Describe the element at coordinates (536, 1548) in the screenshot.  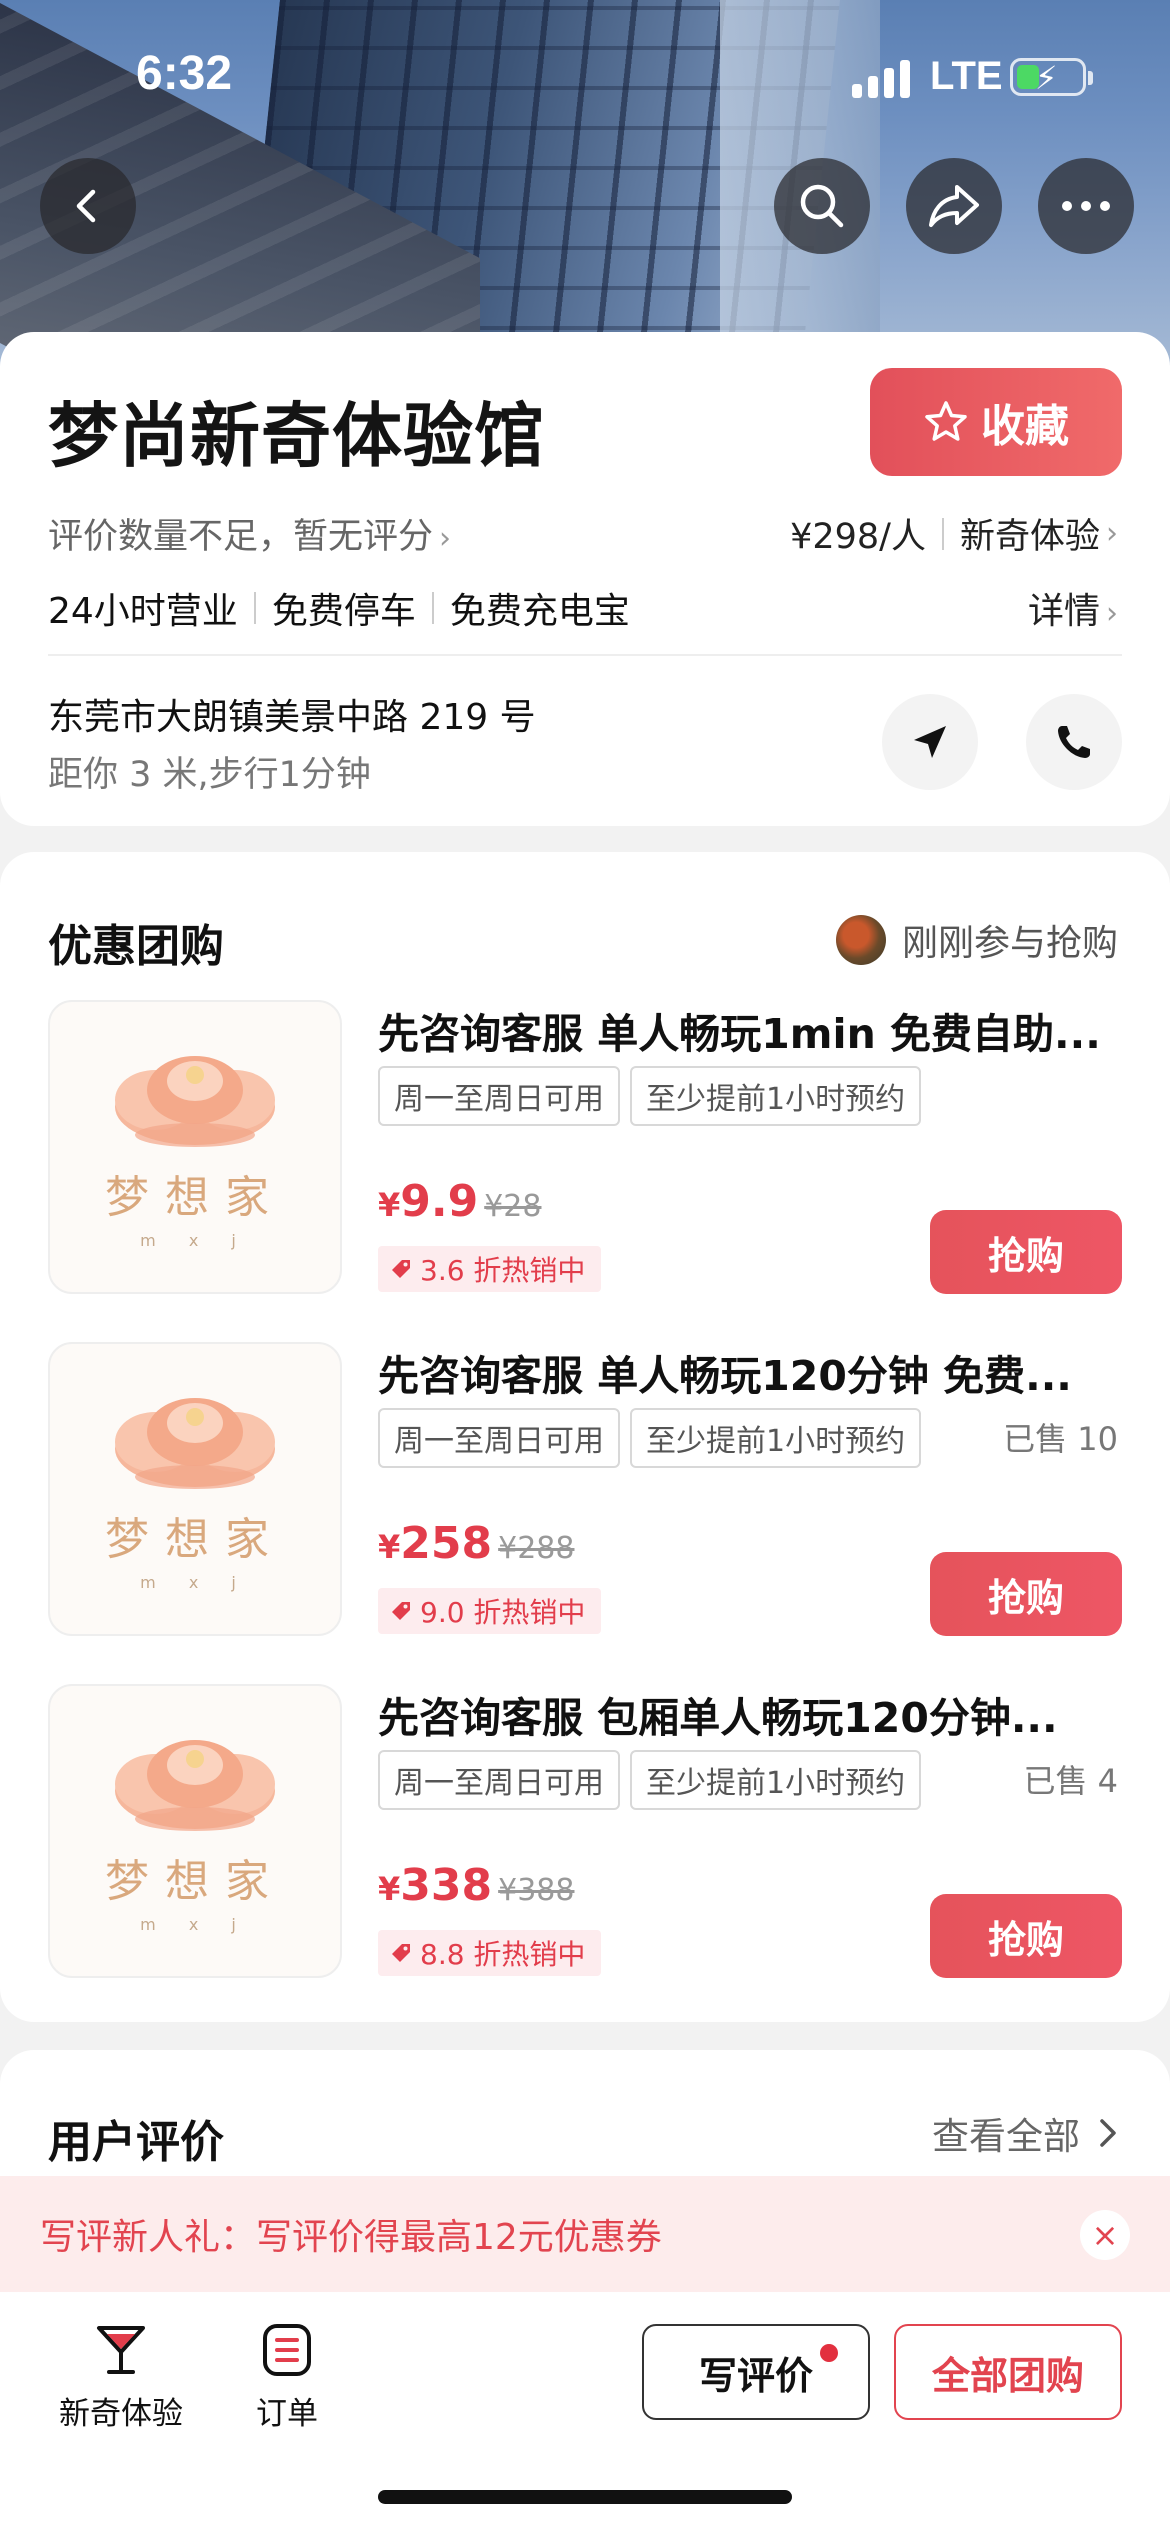
I see `original-price: ¥288` at that location.